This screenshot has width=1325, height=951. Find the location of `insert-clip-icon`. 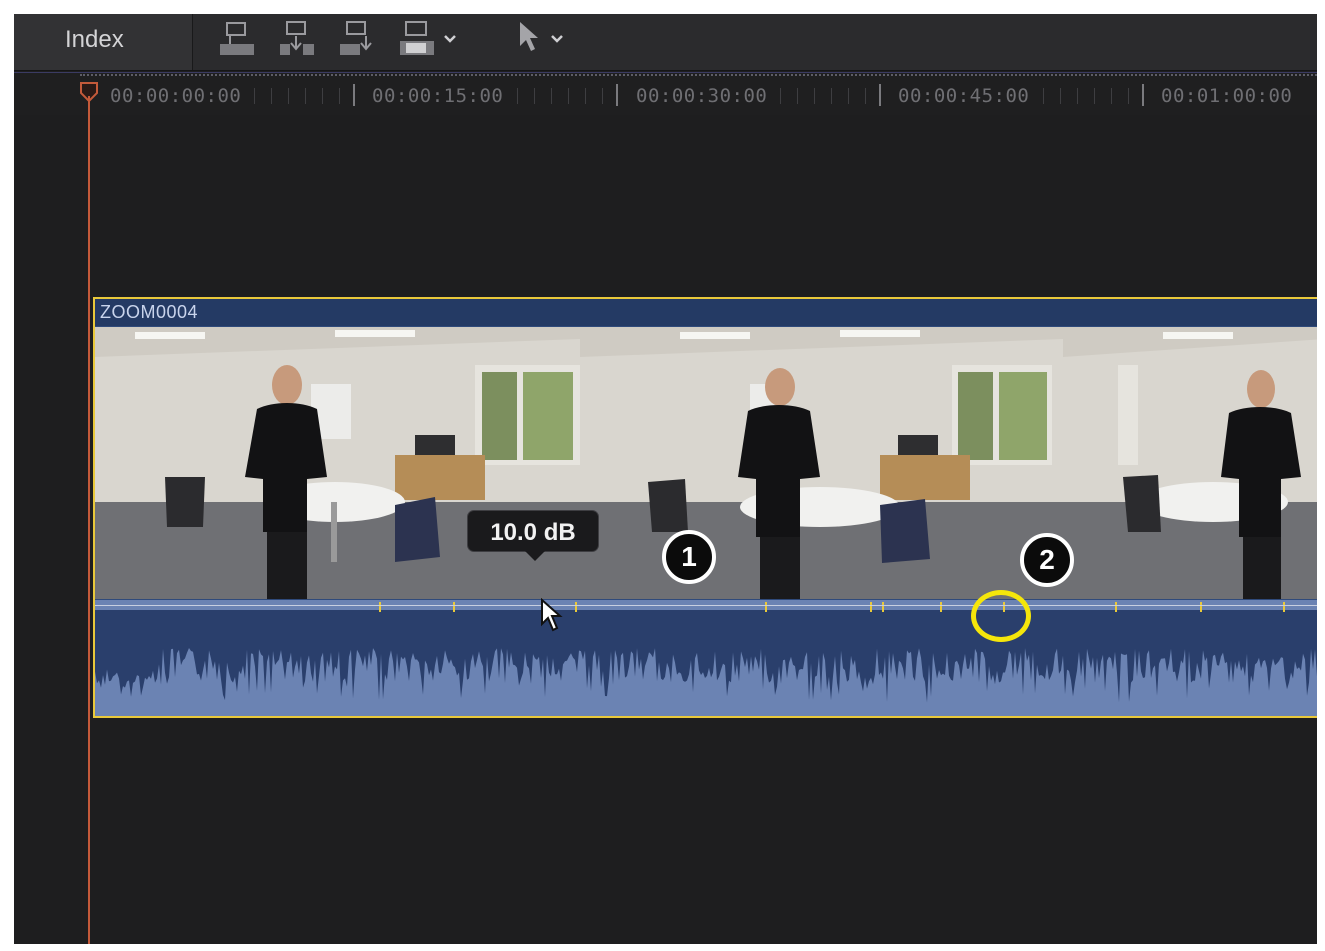

insert-clip-icon is located at coordinates (298, 42).